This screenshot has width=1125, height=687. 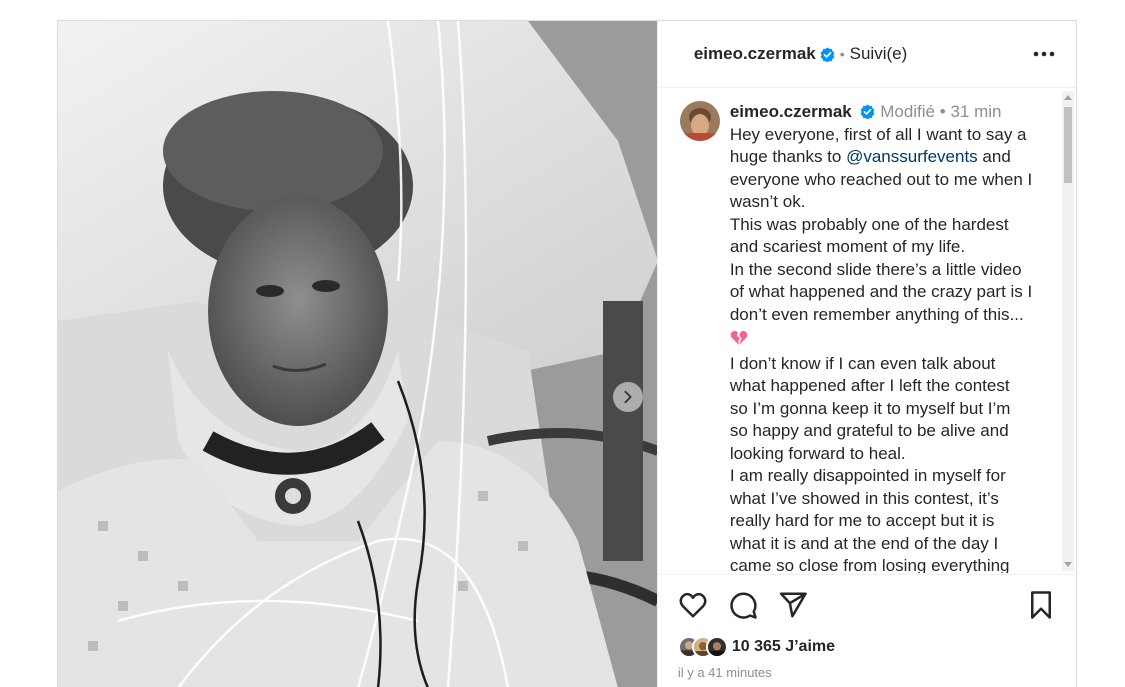 I want to click on send-icon, so click(x=793, y=605).